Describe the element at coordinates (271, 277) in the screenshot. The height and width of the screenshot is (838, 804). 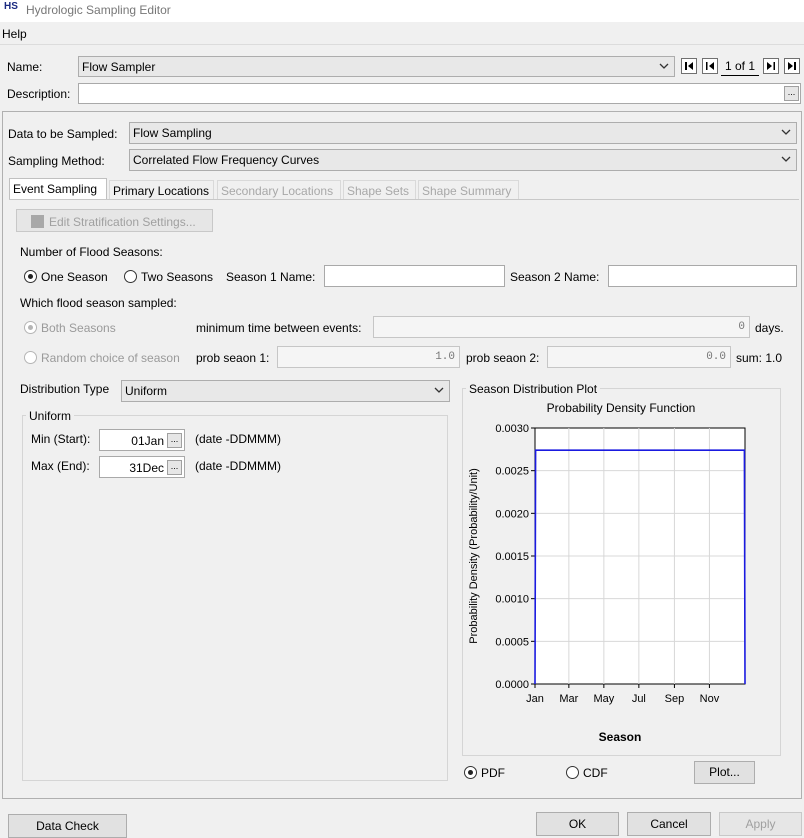
I see `season1-name-label: Season 1 Name:` at that location.